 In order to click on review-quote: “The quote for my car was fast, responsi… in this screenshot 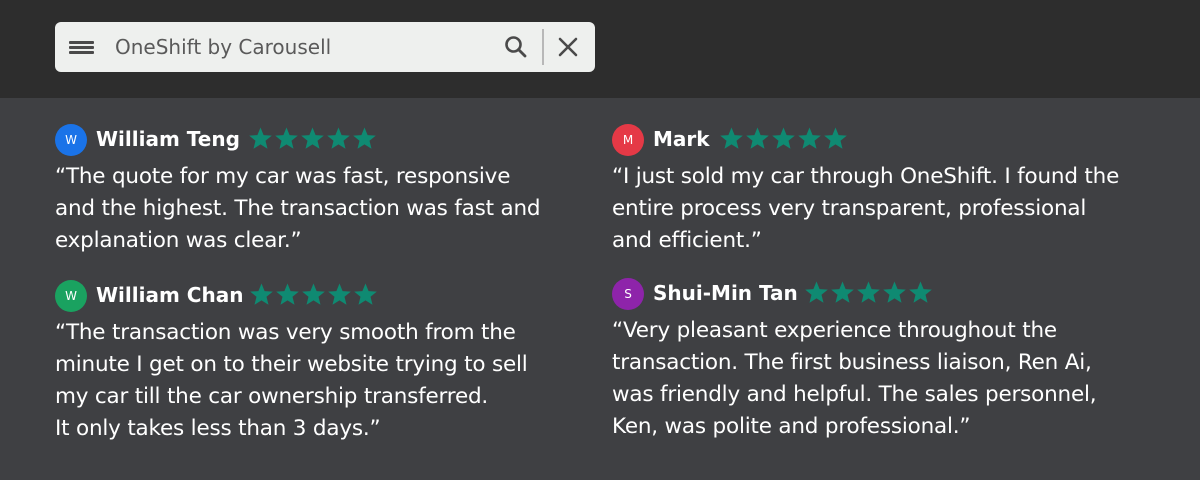, I will do `click(298, 208)`.